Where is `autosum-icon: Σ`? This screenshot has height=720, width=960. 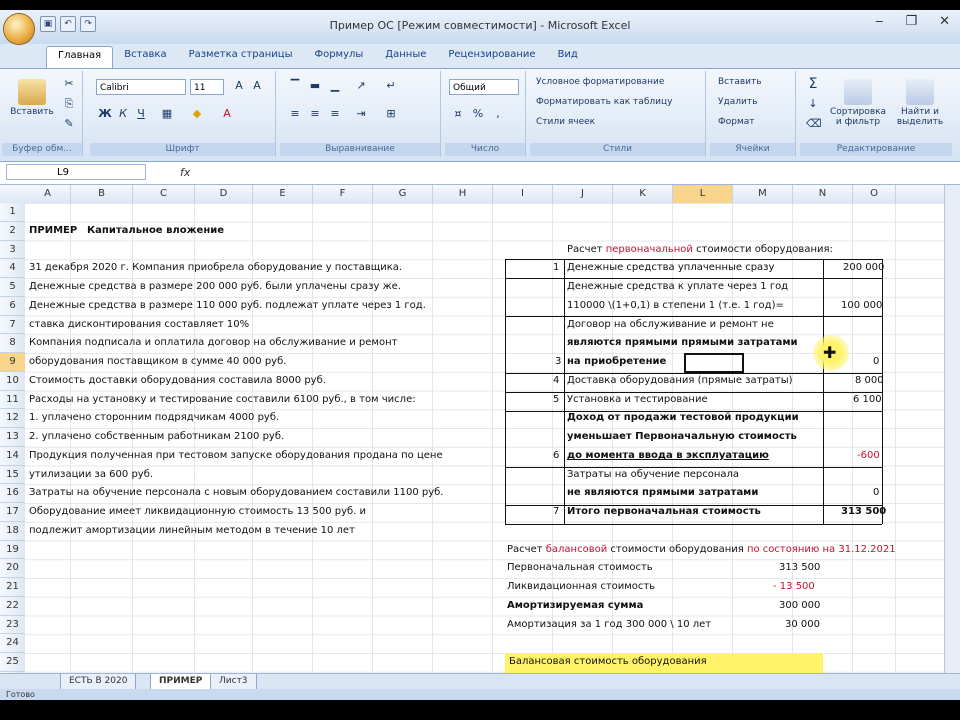
autosum-icon: Σ is located at coordinates (813, 84).